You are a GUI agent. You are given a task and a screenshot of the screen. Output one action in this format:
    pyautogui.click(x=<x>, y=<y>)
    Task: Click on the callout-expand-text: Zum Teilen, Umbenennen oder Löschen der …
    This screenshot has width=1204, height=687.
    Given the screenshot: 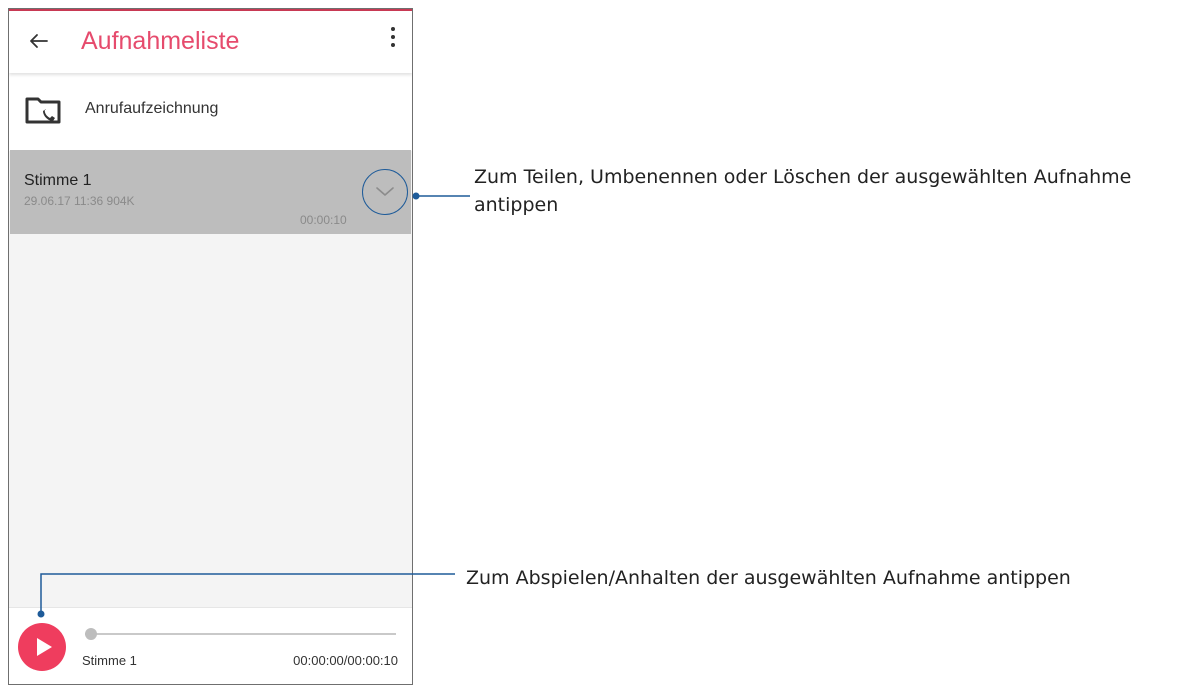 What is the action you would take?
    pyautogui.click(x=803, y=191)
    